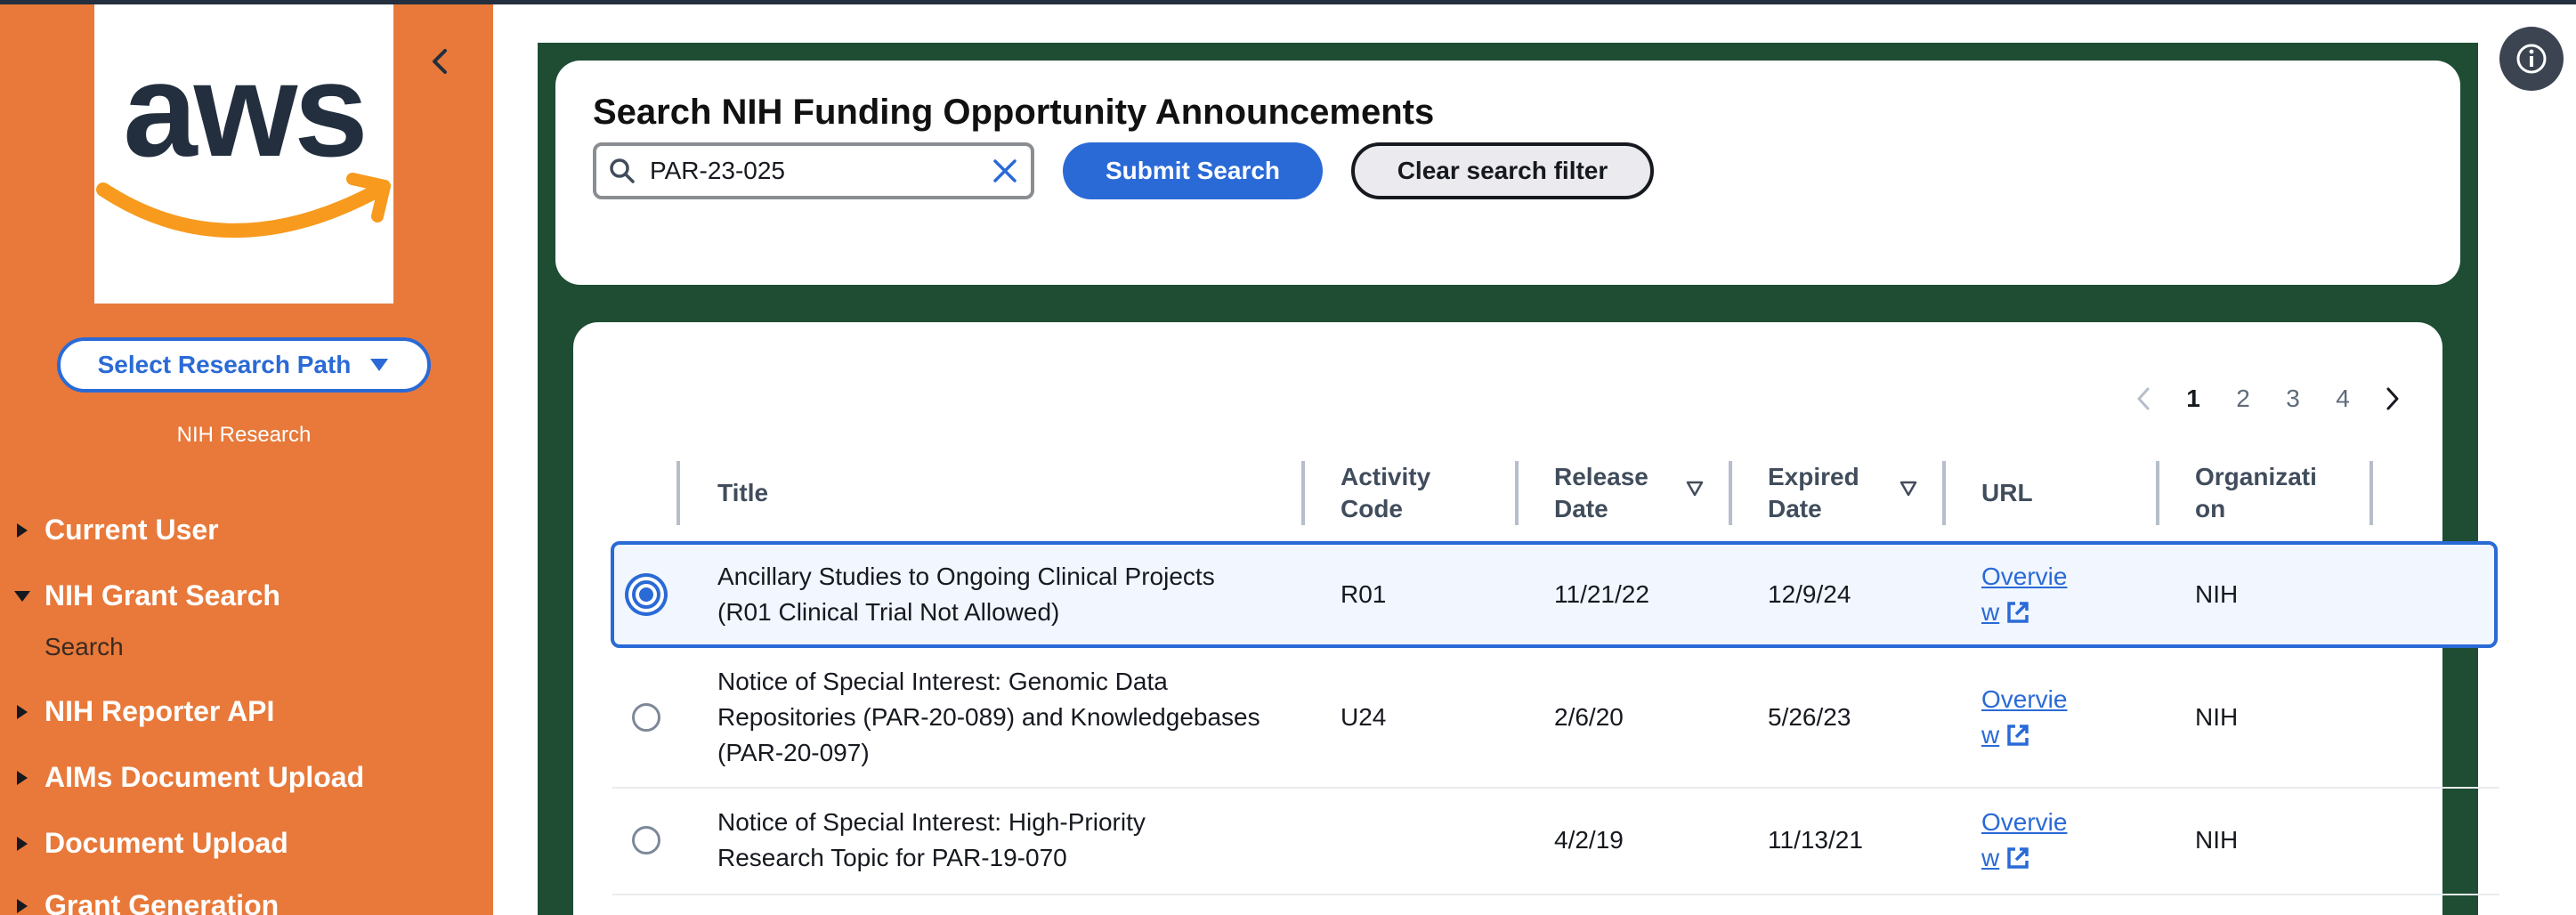  I want to click on select-research-path-label: Select Research Path, so click(224, 364).